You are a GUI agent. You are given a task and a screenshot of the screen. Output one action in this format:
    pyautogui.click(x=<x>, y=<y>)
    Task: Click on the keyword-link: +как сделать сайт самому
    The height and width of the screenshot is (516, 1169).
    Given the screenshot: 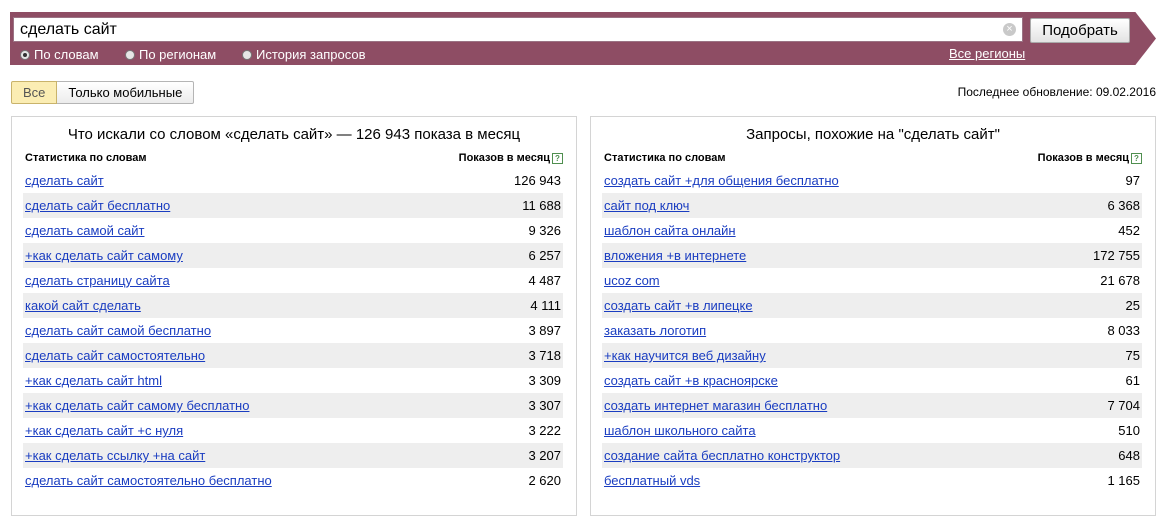 What is the action you would take?
    pyautogui.click(x=104, y=255)
    